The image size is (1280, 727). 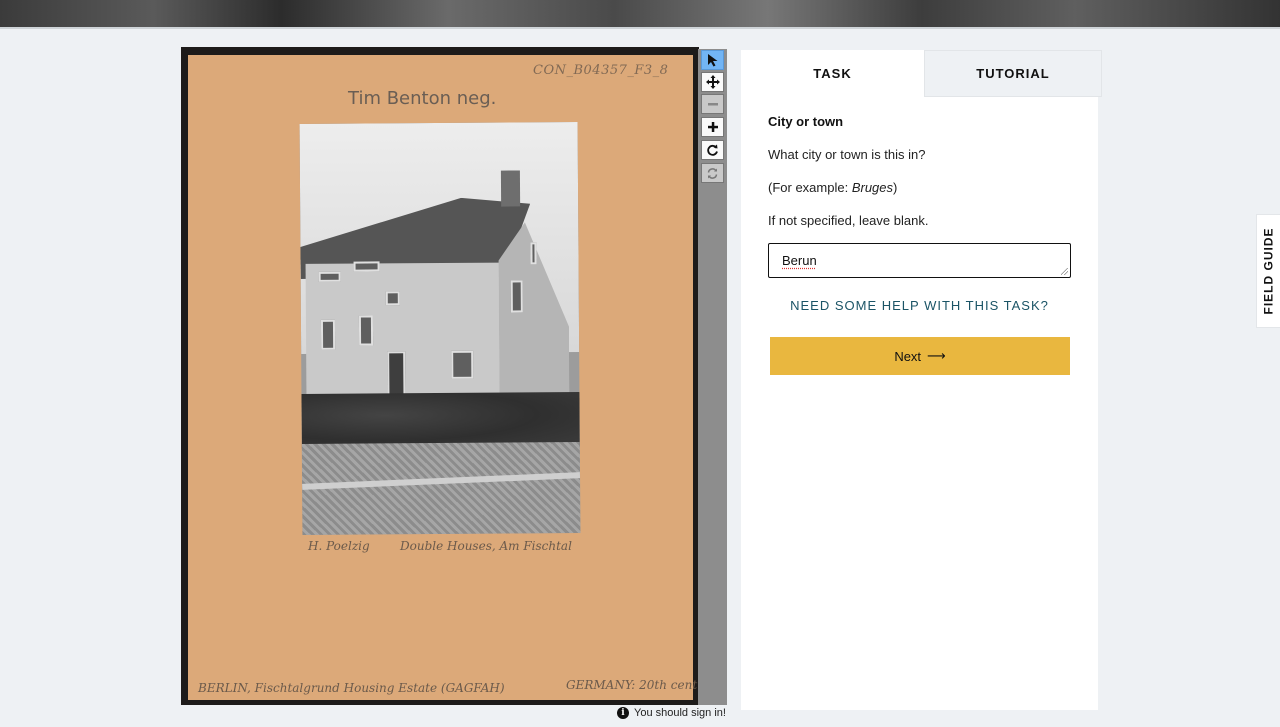 I want to click on field-guide-label: FIELD GUIDE, so click(x=1268, y=271).